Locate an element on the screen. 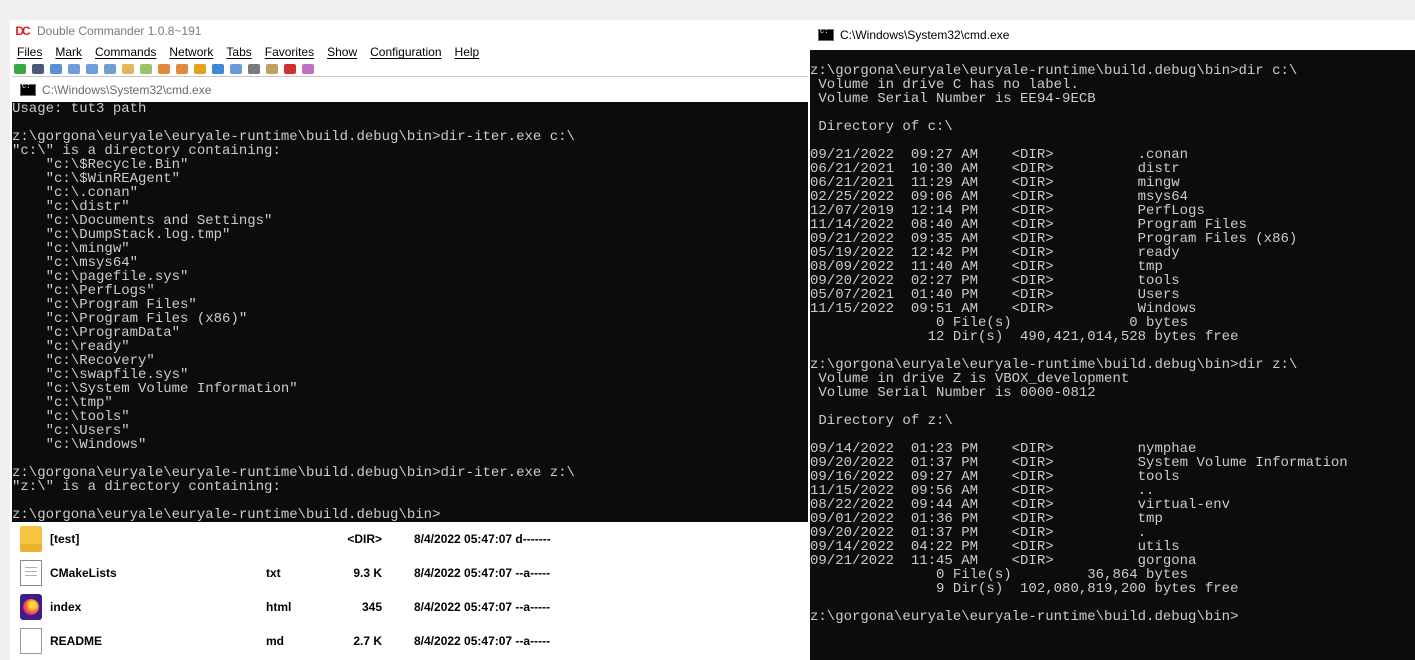 The width and height of the screenshot is (1415, 660). console-line: "c:\pagefile.sys" is located at coordinates (100, 277).